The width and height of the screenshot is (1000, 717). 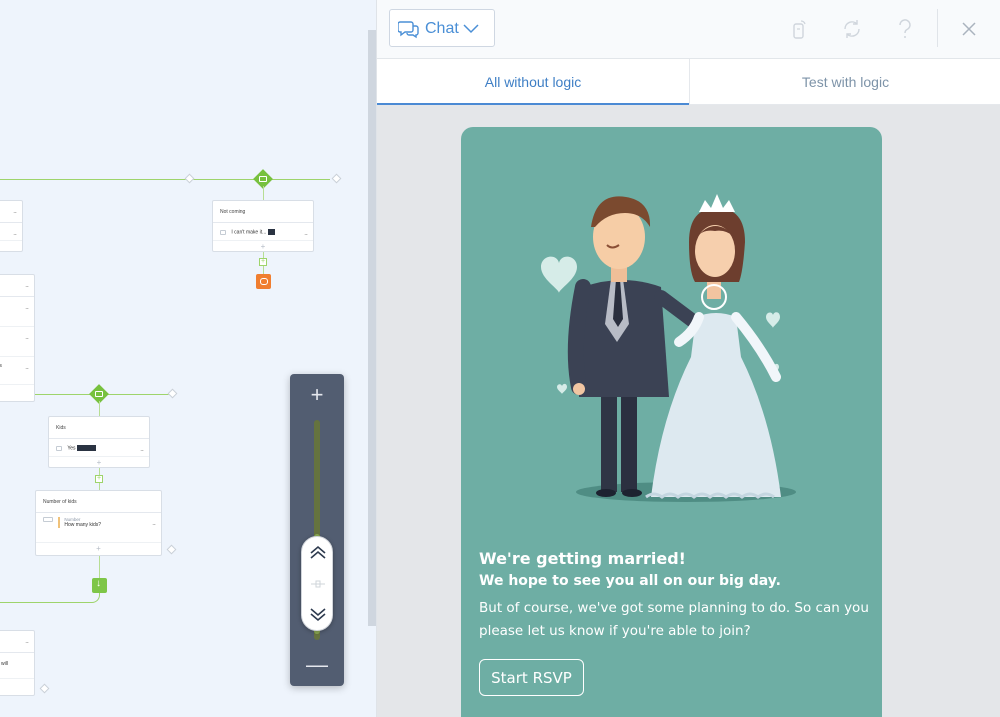 What do you see at coordinates (48, 520) in the screenshot?
I see `number-field-icon` at bounding box center [48, 520].